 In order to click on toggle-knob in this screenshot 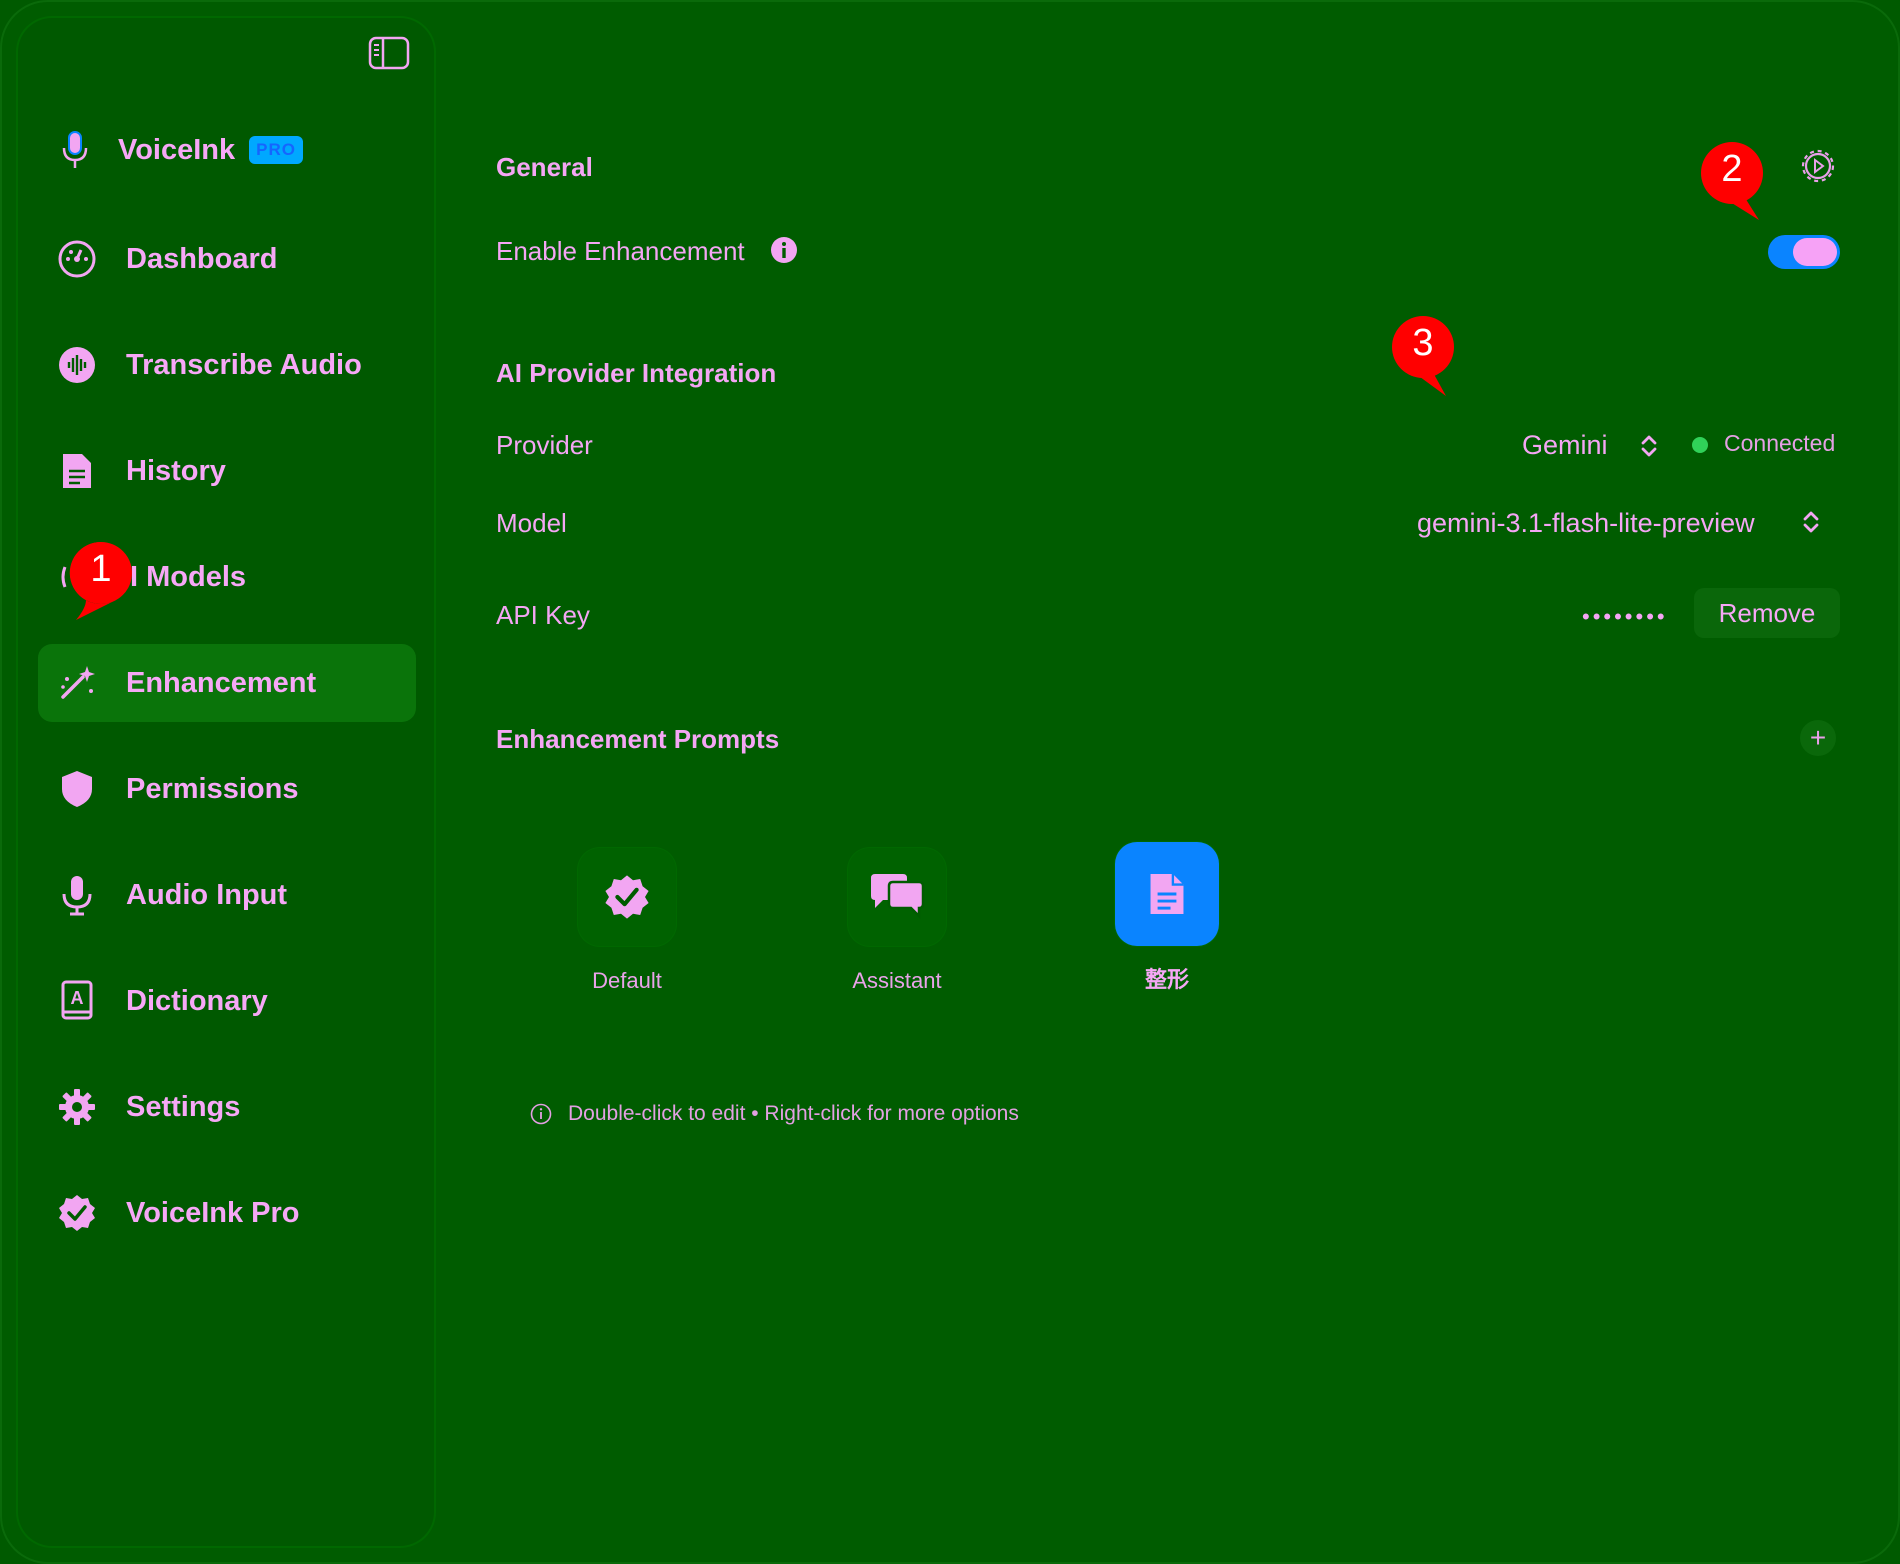, I will do `click(1815, 252)`.